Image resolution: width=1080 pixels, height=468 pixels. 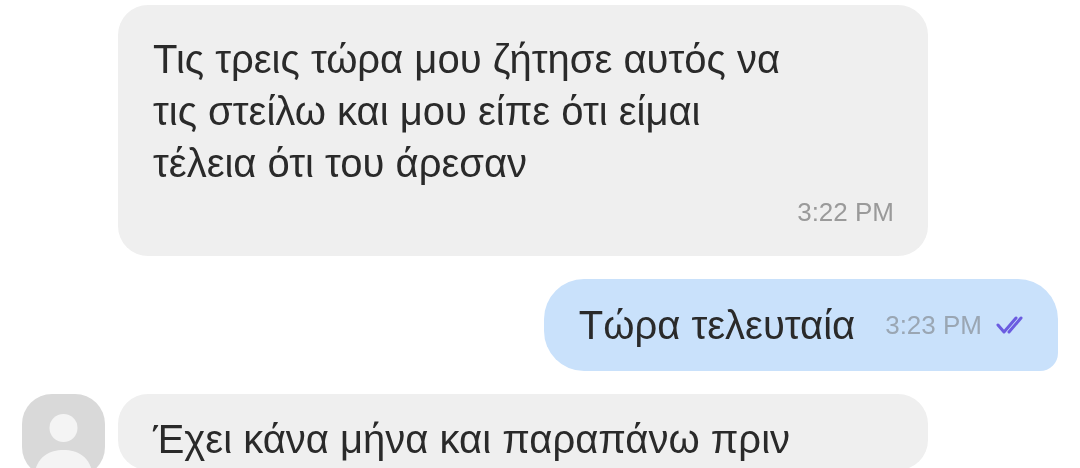 What do you see at coordinates (717, 325) in the screenshot?
I see `message-text: Τώρα τελευταία` at bounding box center [717, 325].